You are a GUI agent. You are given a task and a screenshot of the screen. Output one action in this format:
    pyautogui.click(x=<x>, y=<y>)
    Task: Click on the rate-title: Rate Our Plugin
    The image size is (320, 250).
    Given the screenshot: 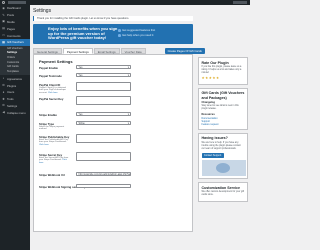 What is the action you would take?
    pyautogui.click(x=215, y=62)
    